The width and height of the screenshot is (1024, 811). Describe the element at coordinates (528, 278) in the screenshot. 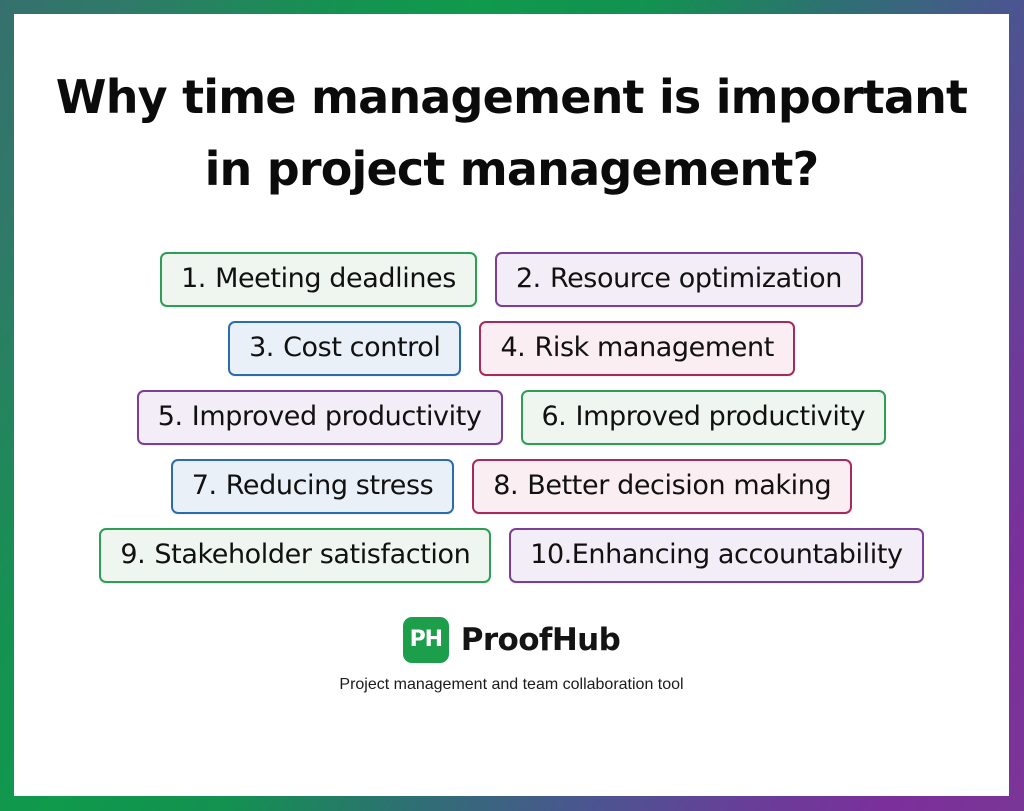

I see `reason-number: 2.` at that location.